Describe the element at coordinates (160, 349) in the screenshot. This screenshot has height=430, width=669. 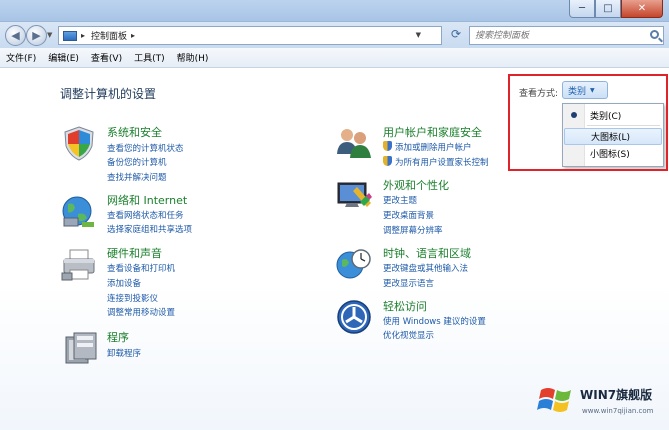
I see `category-programs: 程序 卸载程序` at that location.